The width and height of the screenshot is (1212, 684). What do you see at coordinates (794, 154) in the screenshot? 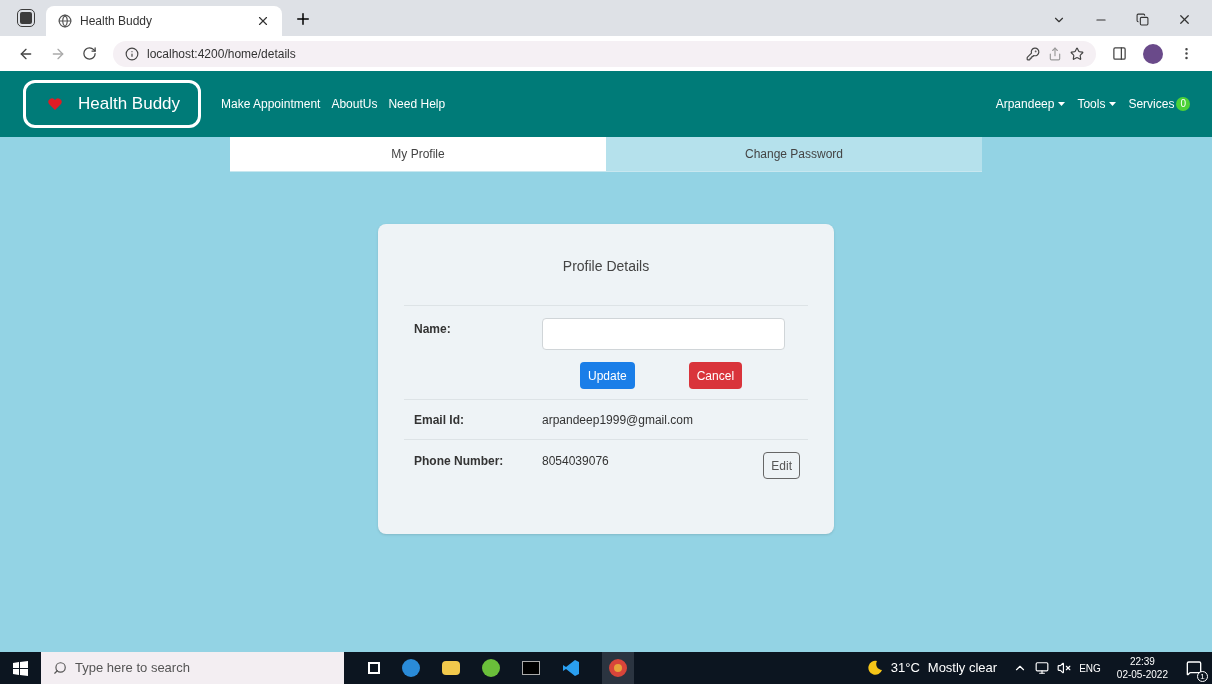
I see `page-tab: Change Password` at bounding box center [794, 154].